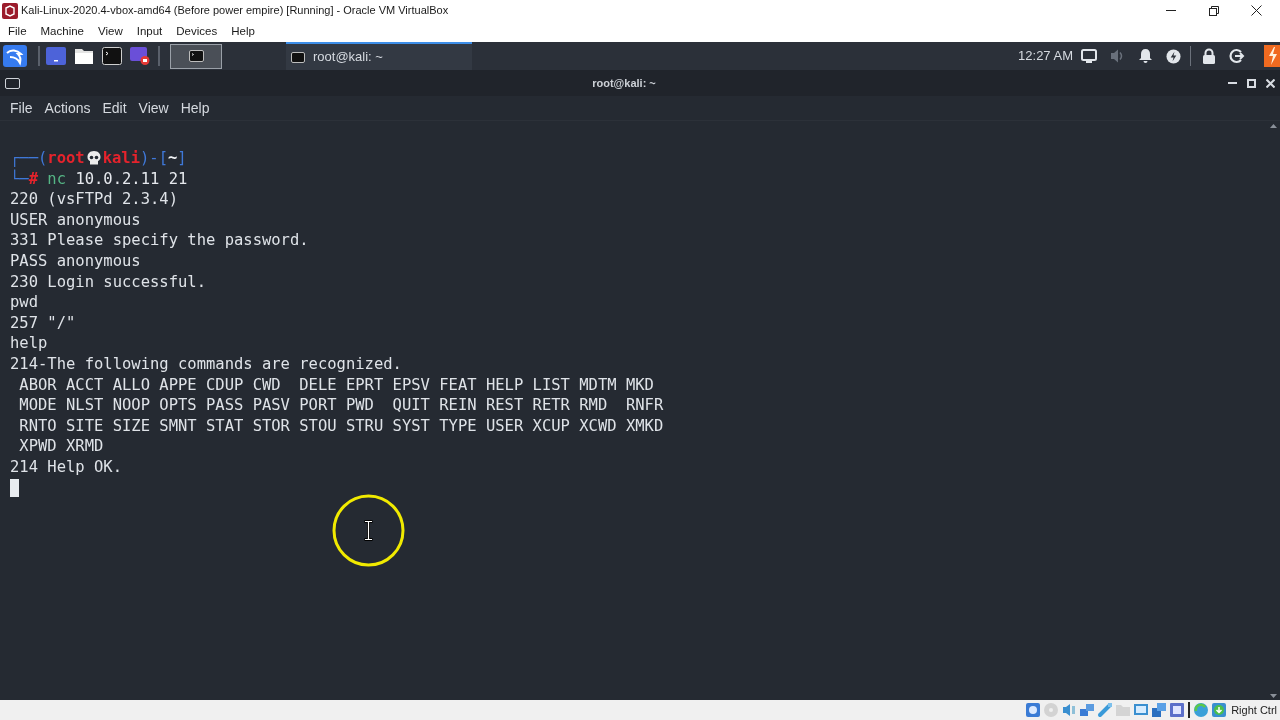 The image size is (1280, 720). Describe the element at coordinates (1219, 710) in the screenshot. I see `down-arrow-icon` at that location.